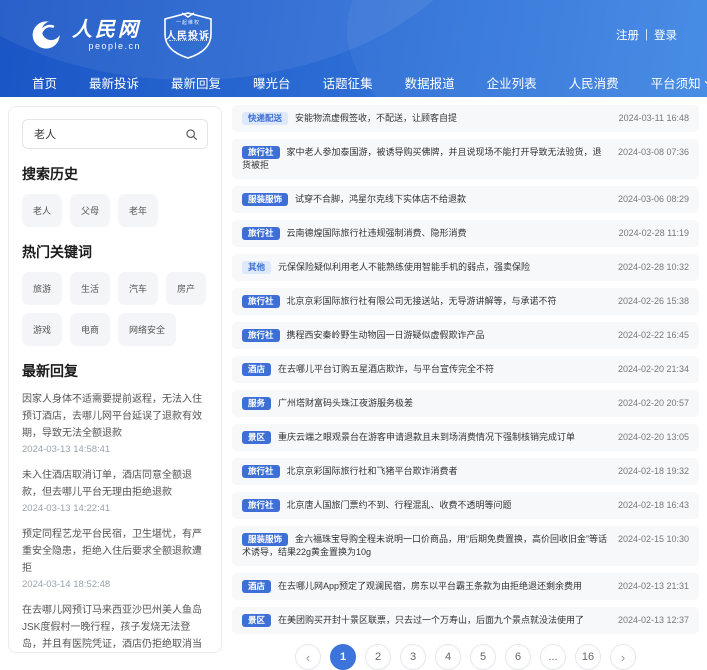  What do you see at coordinates (265, 199) in the screenshot?
I see `category-badge: 服装服饰` at bounding box center [265, 199].